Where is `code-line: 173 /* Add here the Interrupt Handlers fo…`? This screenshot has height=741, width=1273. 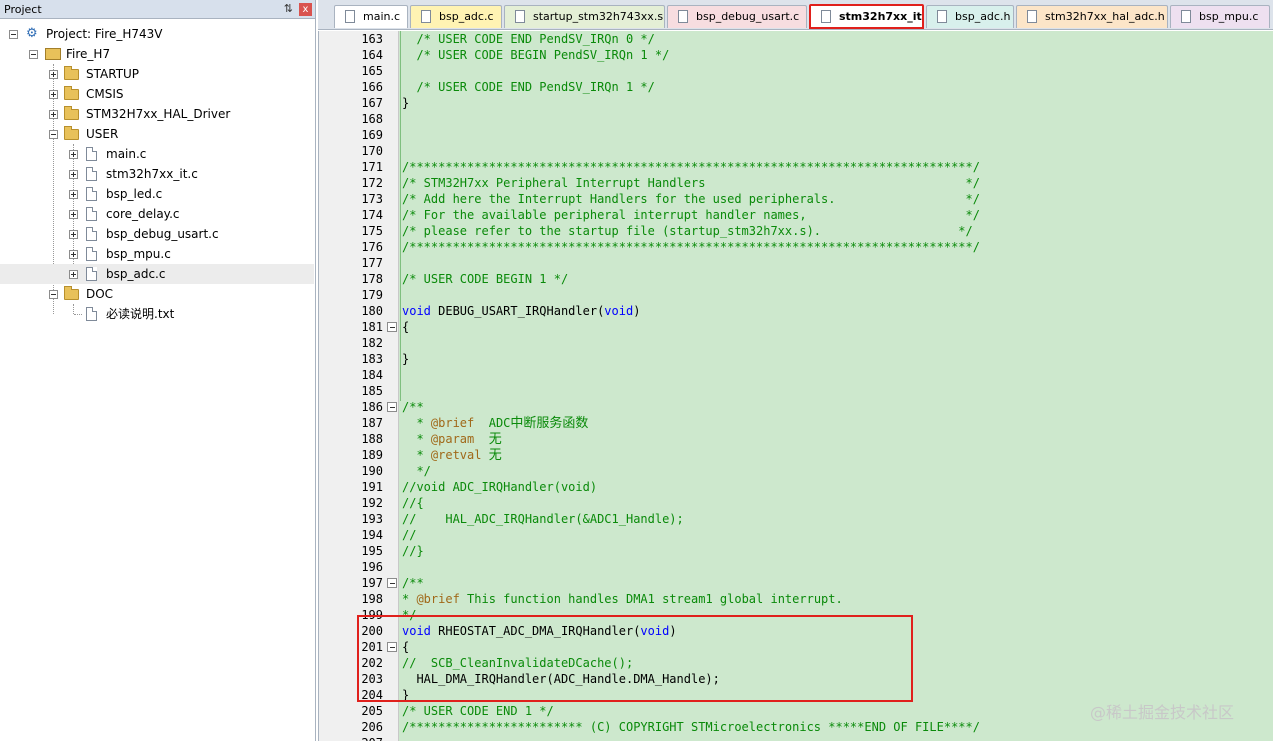 code-line: 173 /* Add here the Interrupt Handlers fo… is located at coordinates (796, 199).